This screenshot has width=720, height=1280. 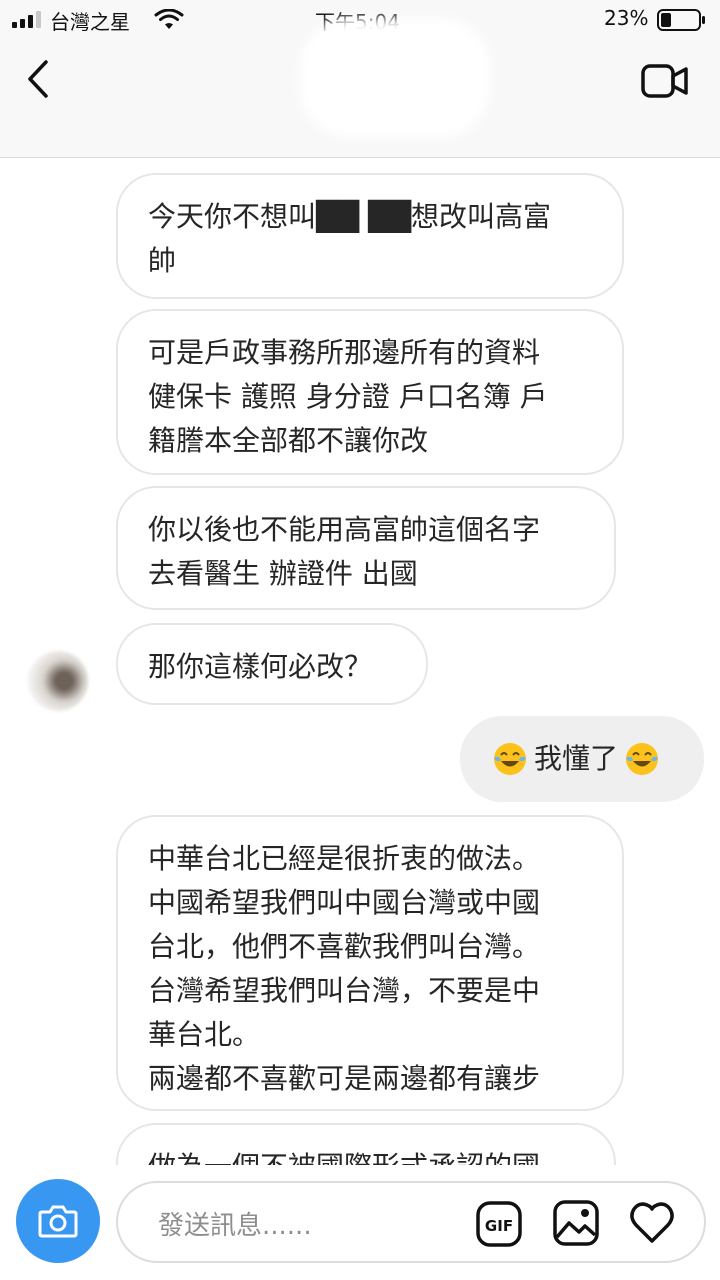 What do you see at coordinates (681, 20) in the screenshot?
I see `battery-icon` at bounding box center [681, 20].